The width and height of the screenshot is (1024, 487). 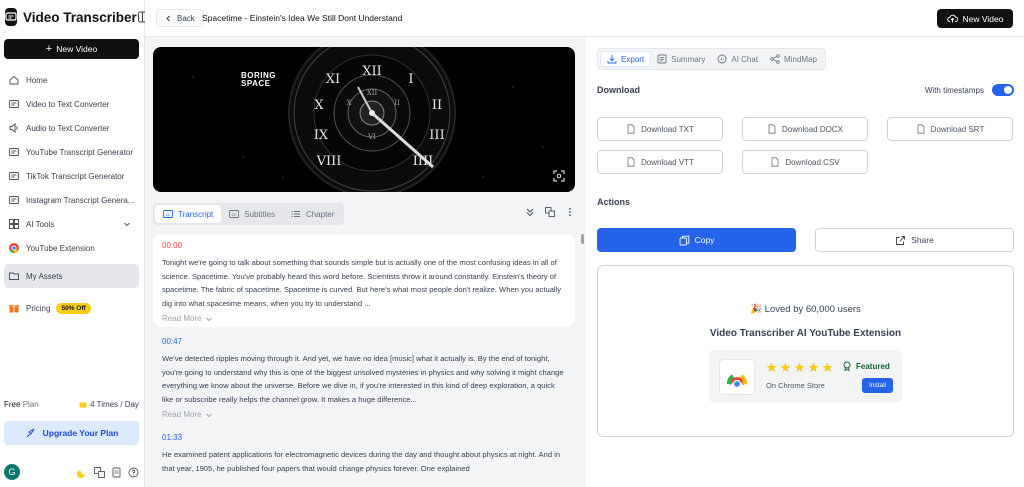 I want to click on screenshot-icon, so click(x=559, y=176).